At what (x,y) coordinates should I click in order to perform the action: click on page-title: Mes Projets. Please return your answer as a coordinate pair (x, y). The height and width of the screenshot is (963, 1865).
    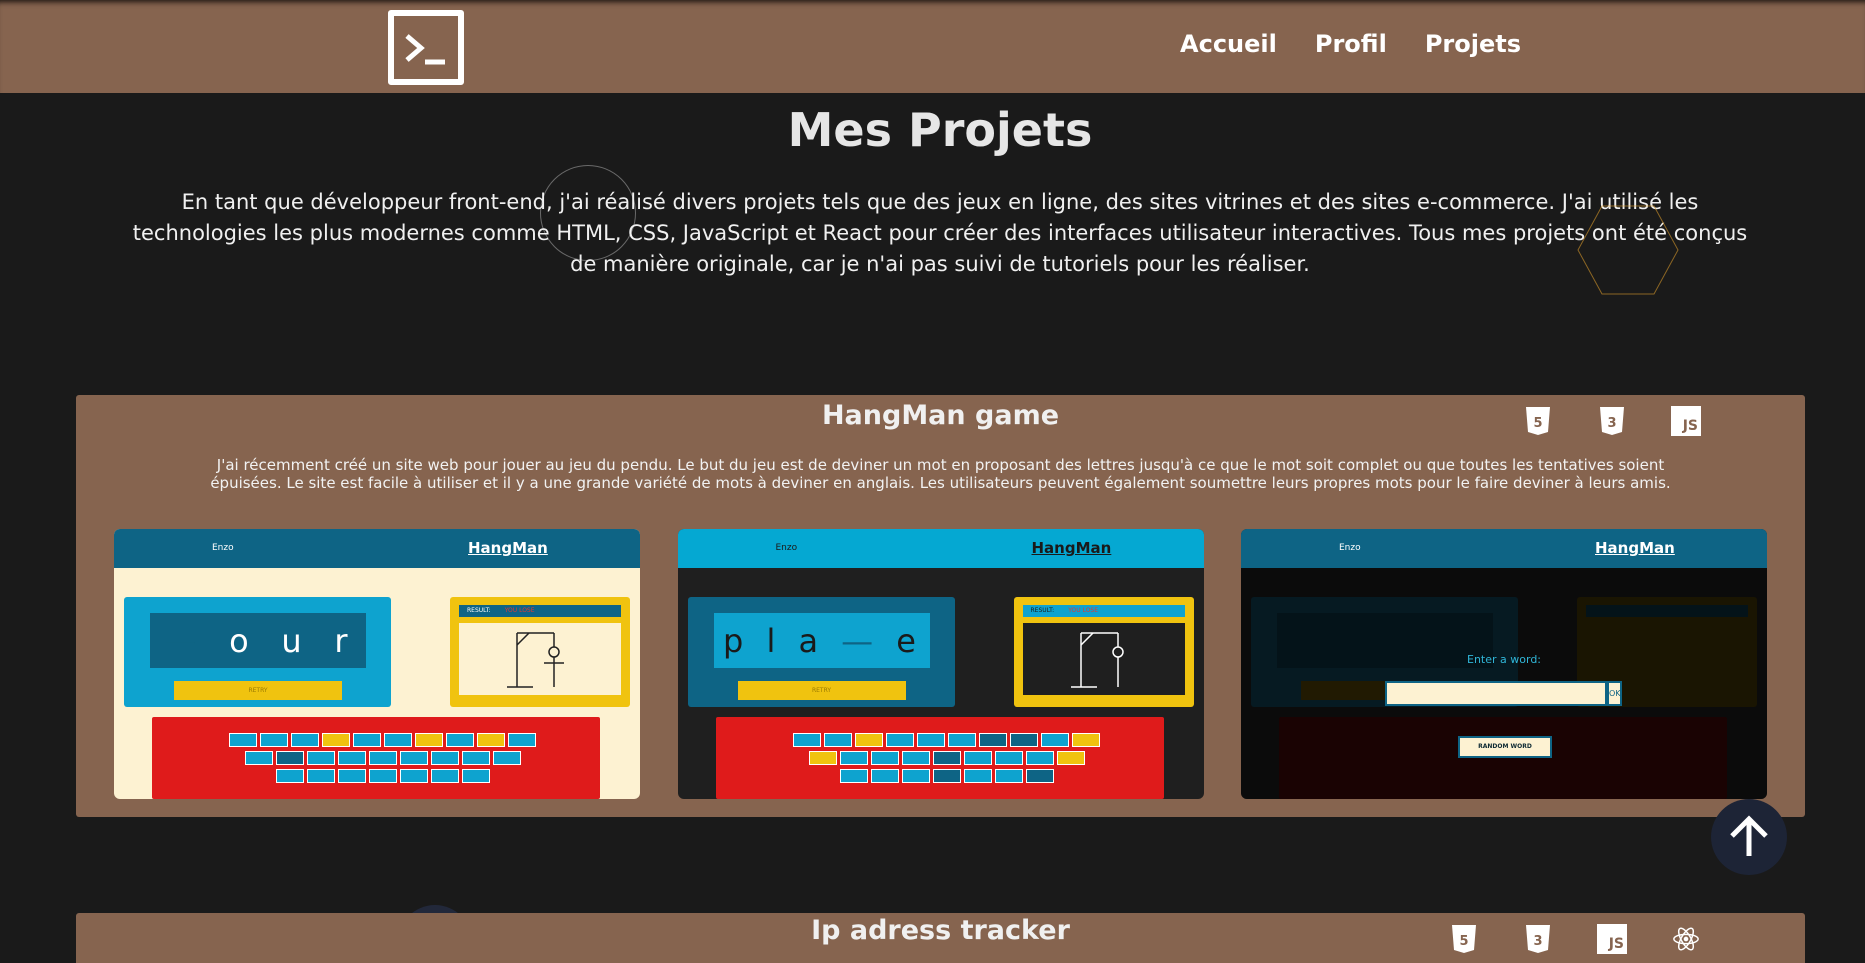
    Looking at the image, I should click on (940, 130).